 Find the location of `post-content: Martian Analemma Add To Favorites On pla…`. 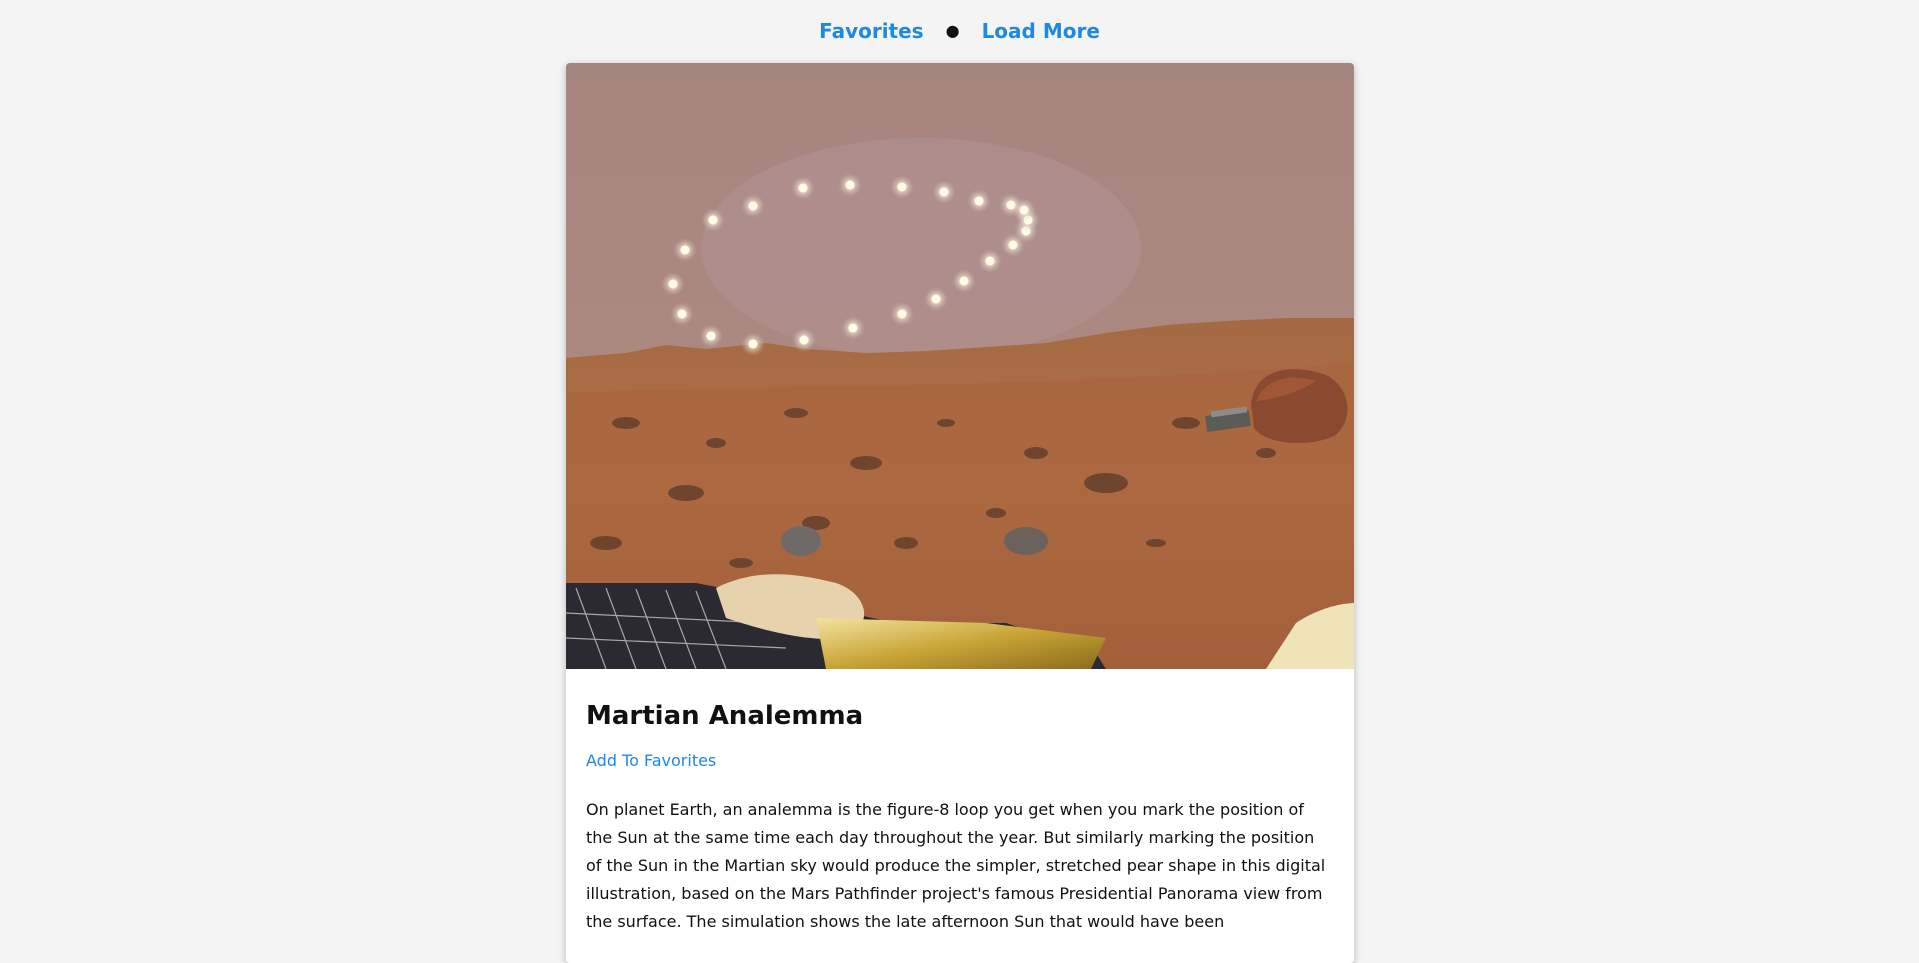

post-content: Martian Analemma Add To Favorites On pla… is located at coordinates (960, 802).